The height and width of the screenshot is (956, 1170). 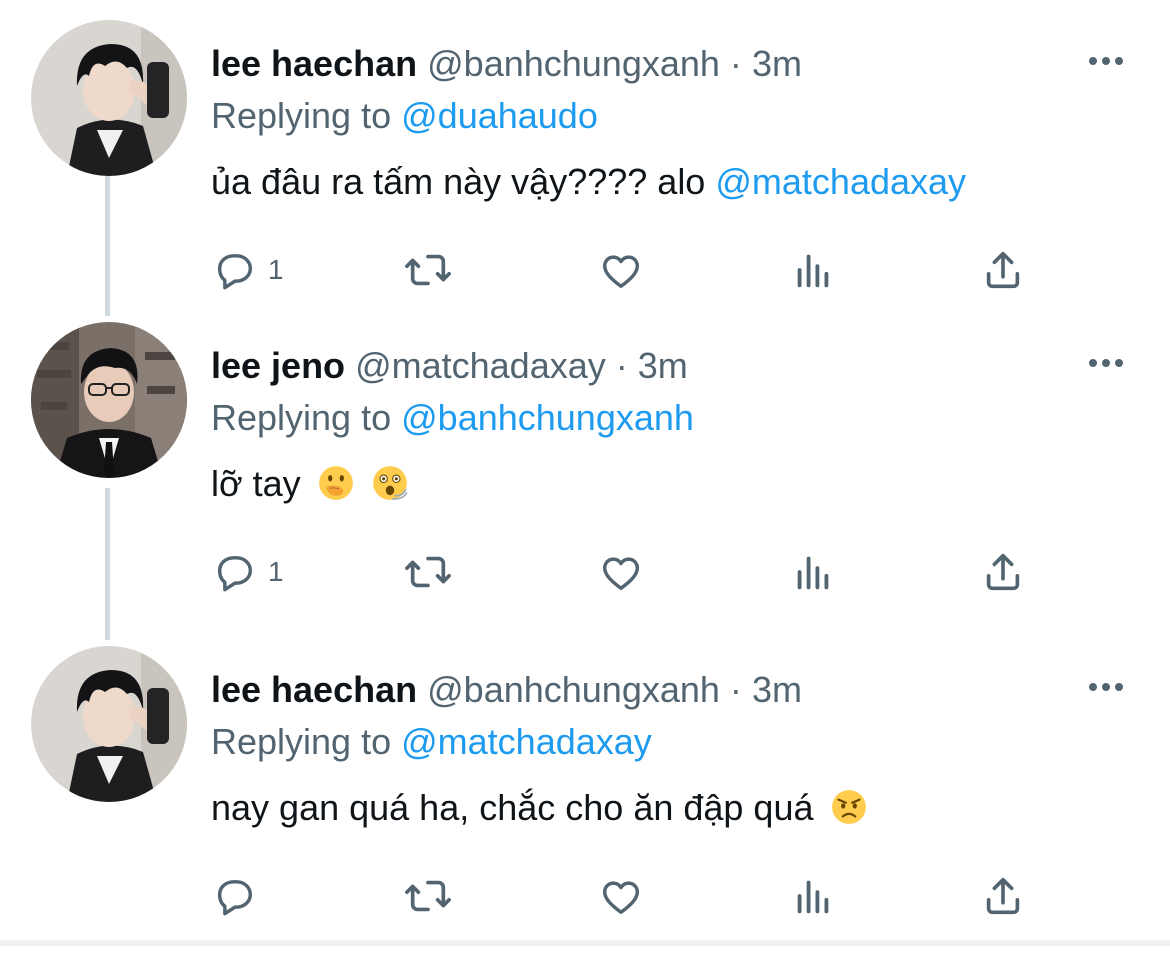 I want to click on angry-face-emoji, so click(x=848, y=807).